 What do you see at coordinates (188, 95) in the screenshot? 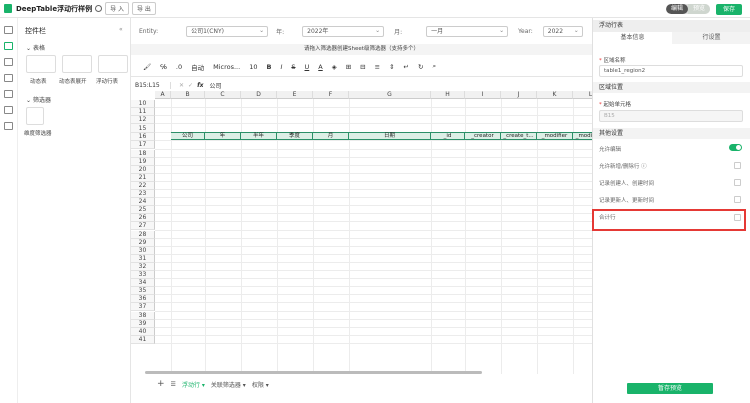
I see `column-header: B` at bounding box center [188, 95].